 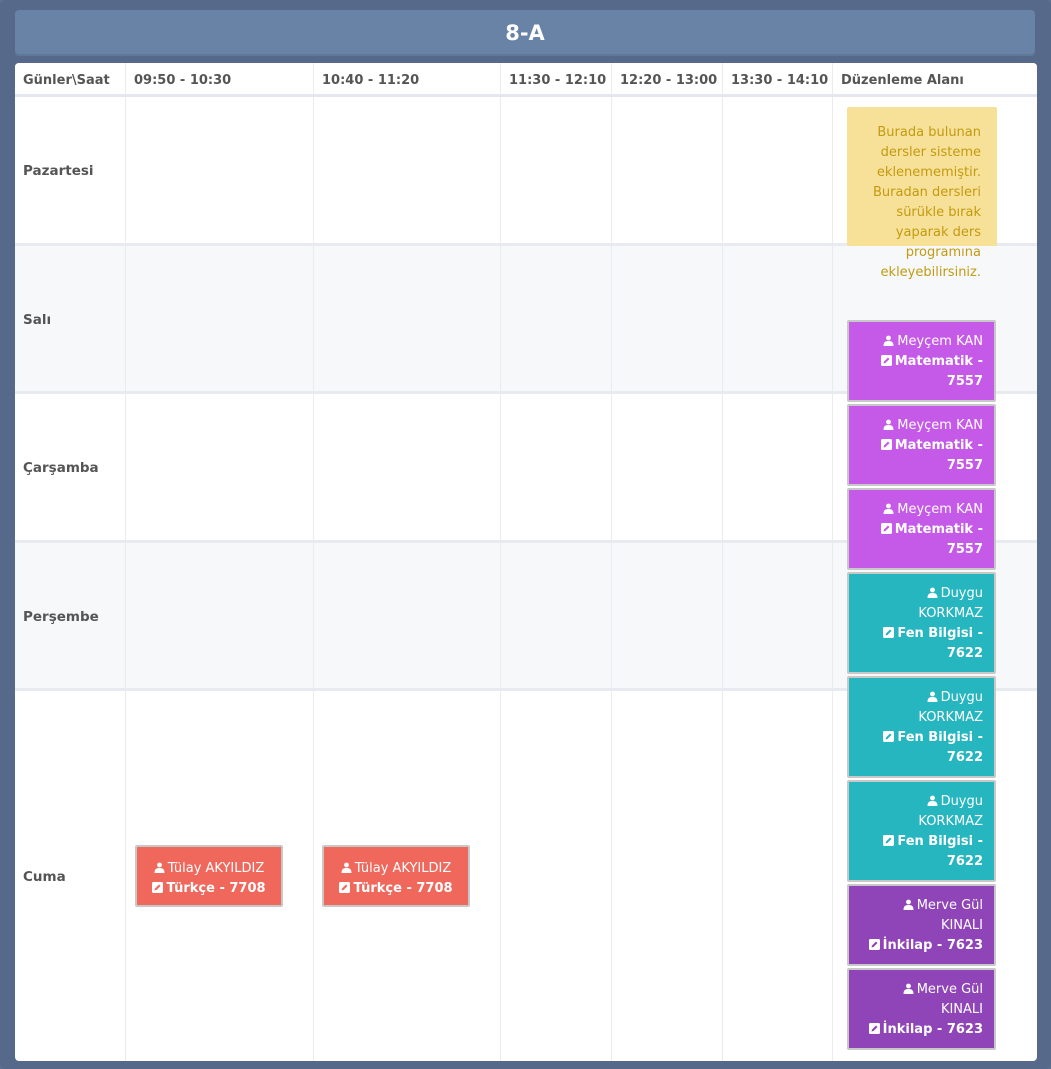 What do you see at coordinates (407, 78) in the screenshot?
I see `period-header: 10:40 - 11:20` at bounding box center [407, 78].